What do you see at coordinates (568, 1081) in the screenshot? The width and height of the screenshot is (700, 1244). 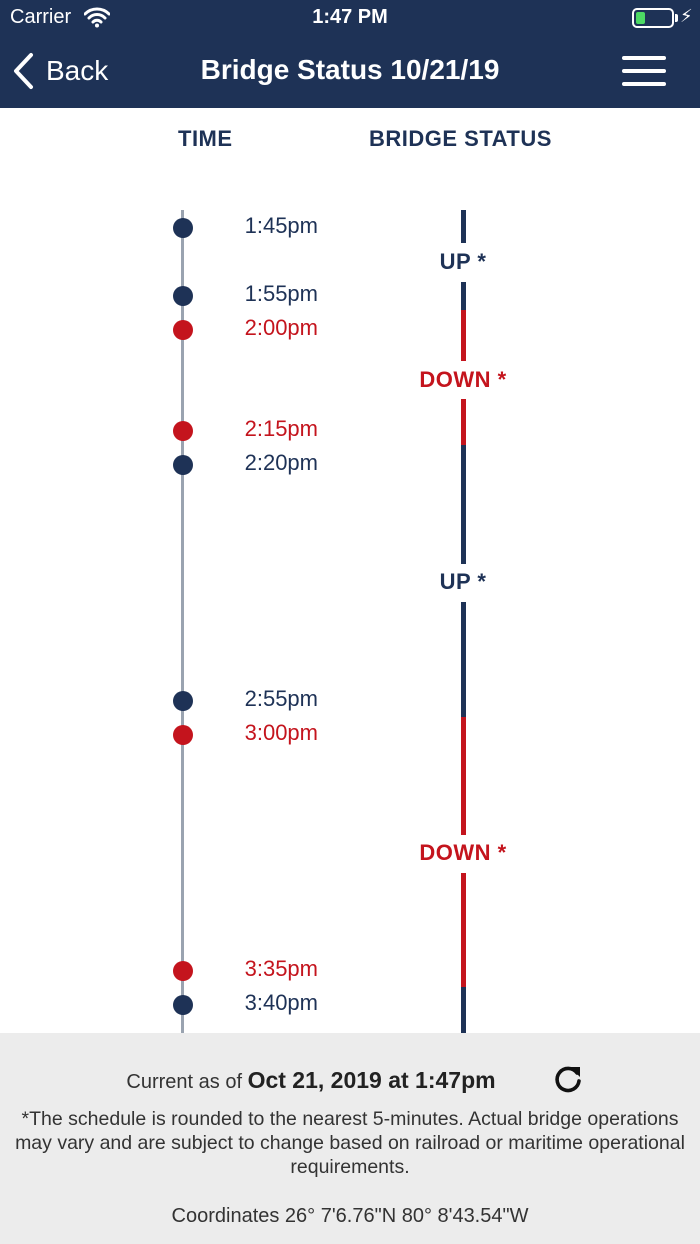 I see `refresh-icon` at bounding box center [568, 1081].